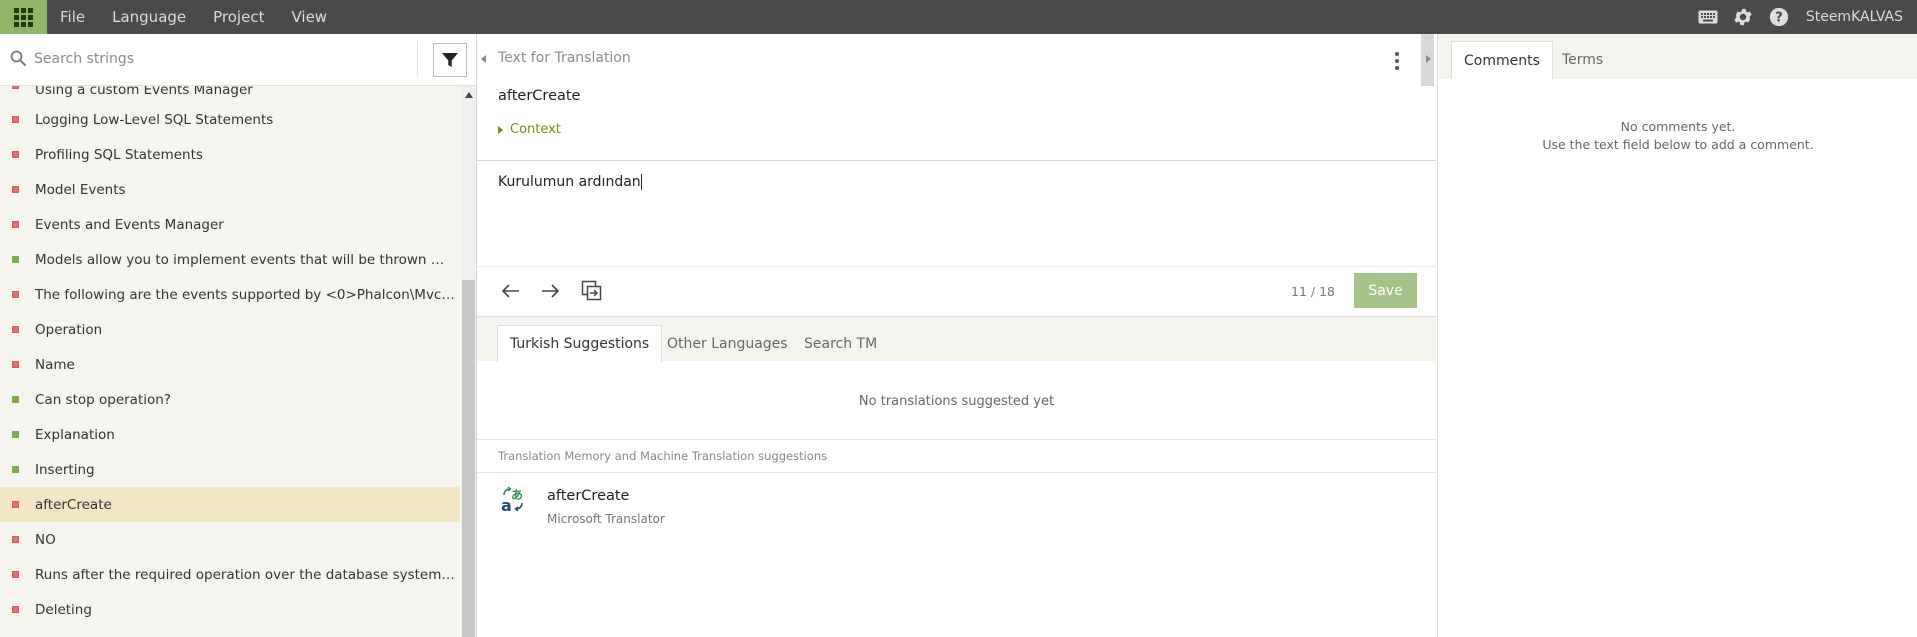  Describe the element at coordinates (1313, 291) in the screenshot. I see `string-counter: 11 / 18` at that location.